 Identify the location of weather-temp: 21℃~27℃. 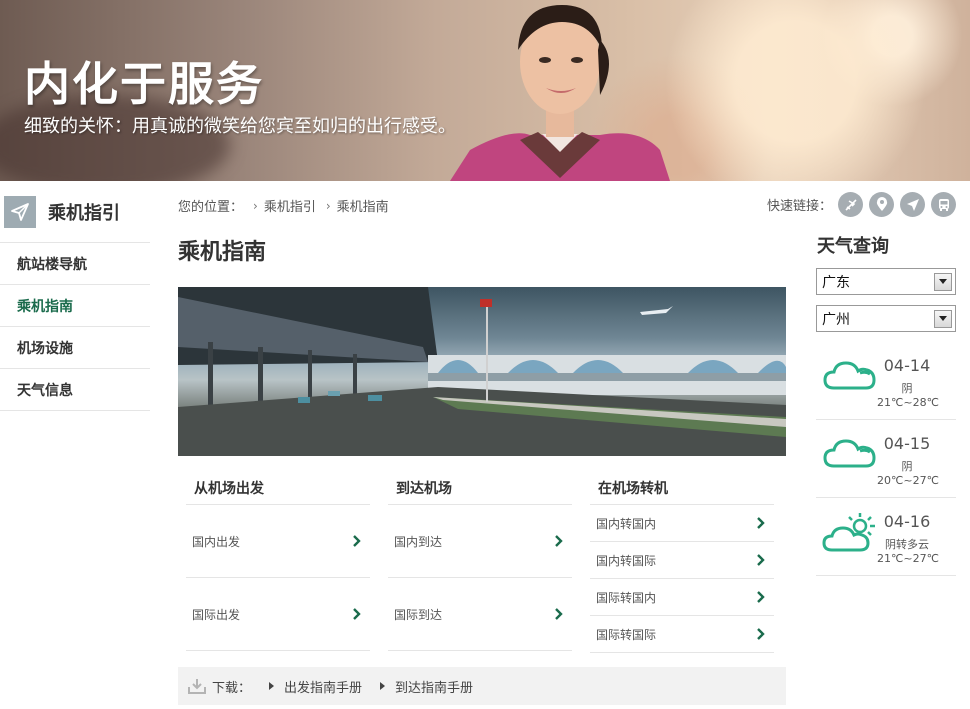
(908, 558).